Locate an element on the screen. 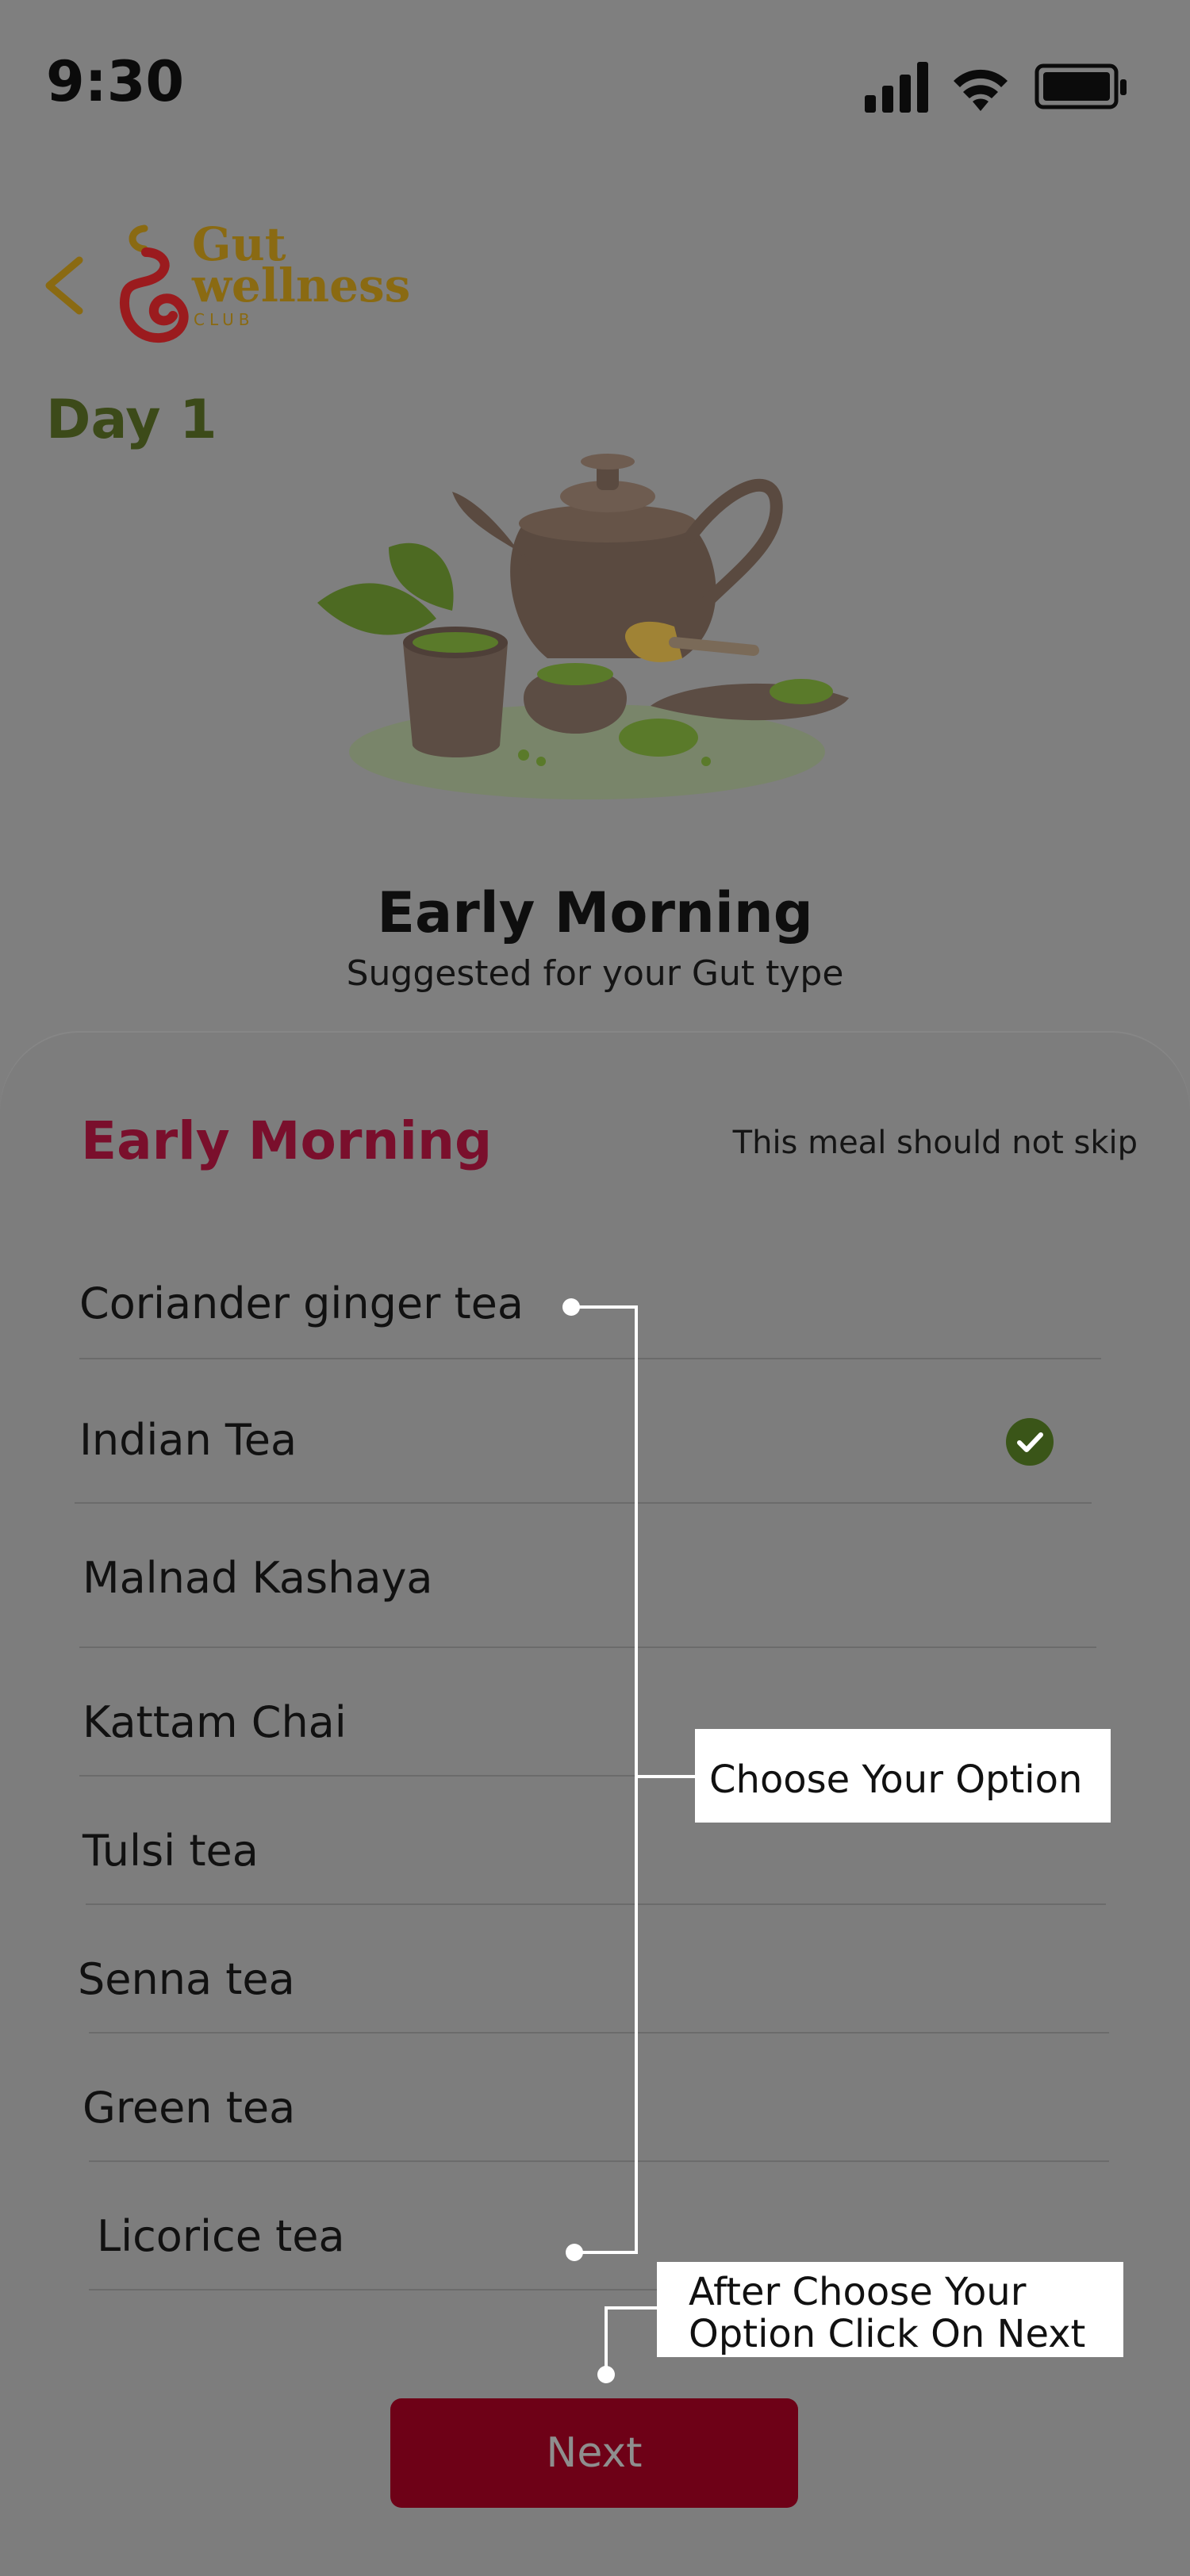 The width and height of the screenshot is (1190, 2576). status-icons is located at coordinates (996, 88).